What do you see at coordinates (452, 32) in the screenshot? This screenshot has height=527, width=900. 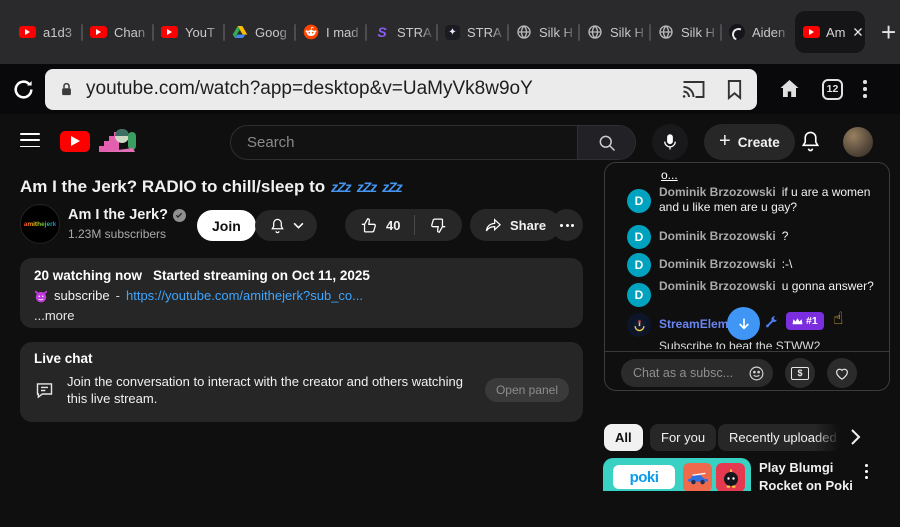 I see `pixel-star-favicon: ✦` at bounding box center [452, 32].